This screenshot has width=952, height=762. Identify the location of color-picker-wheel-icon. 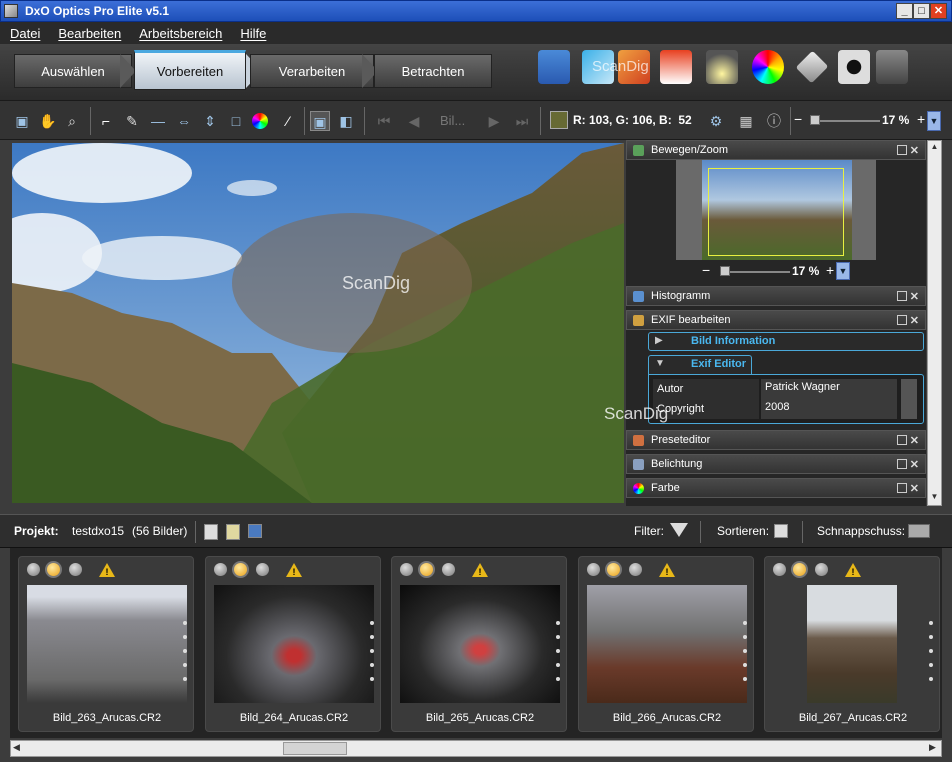
(260, 121).